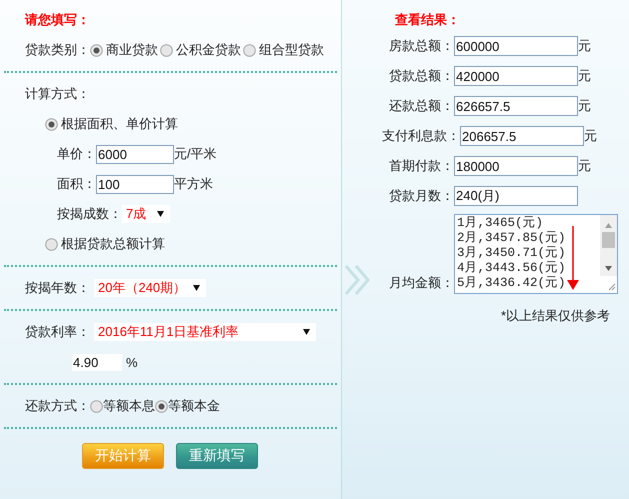  What do you see at coordinates (195, 154) in the screenshot?
I see `unit-label: 元/平米` at bounding box center [195, 154].